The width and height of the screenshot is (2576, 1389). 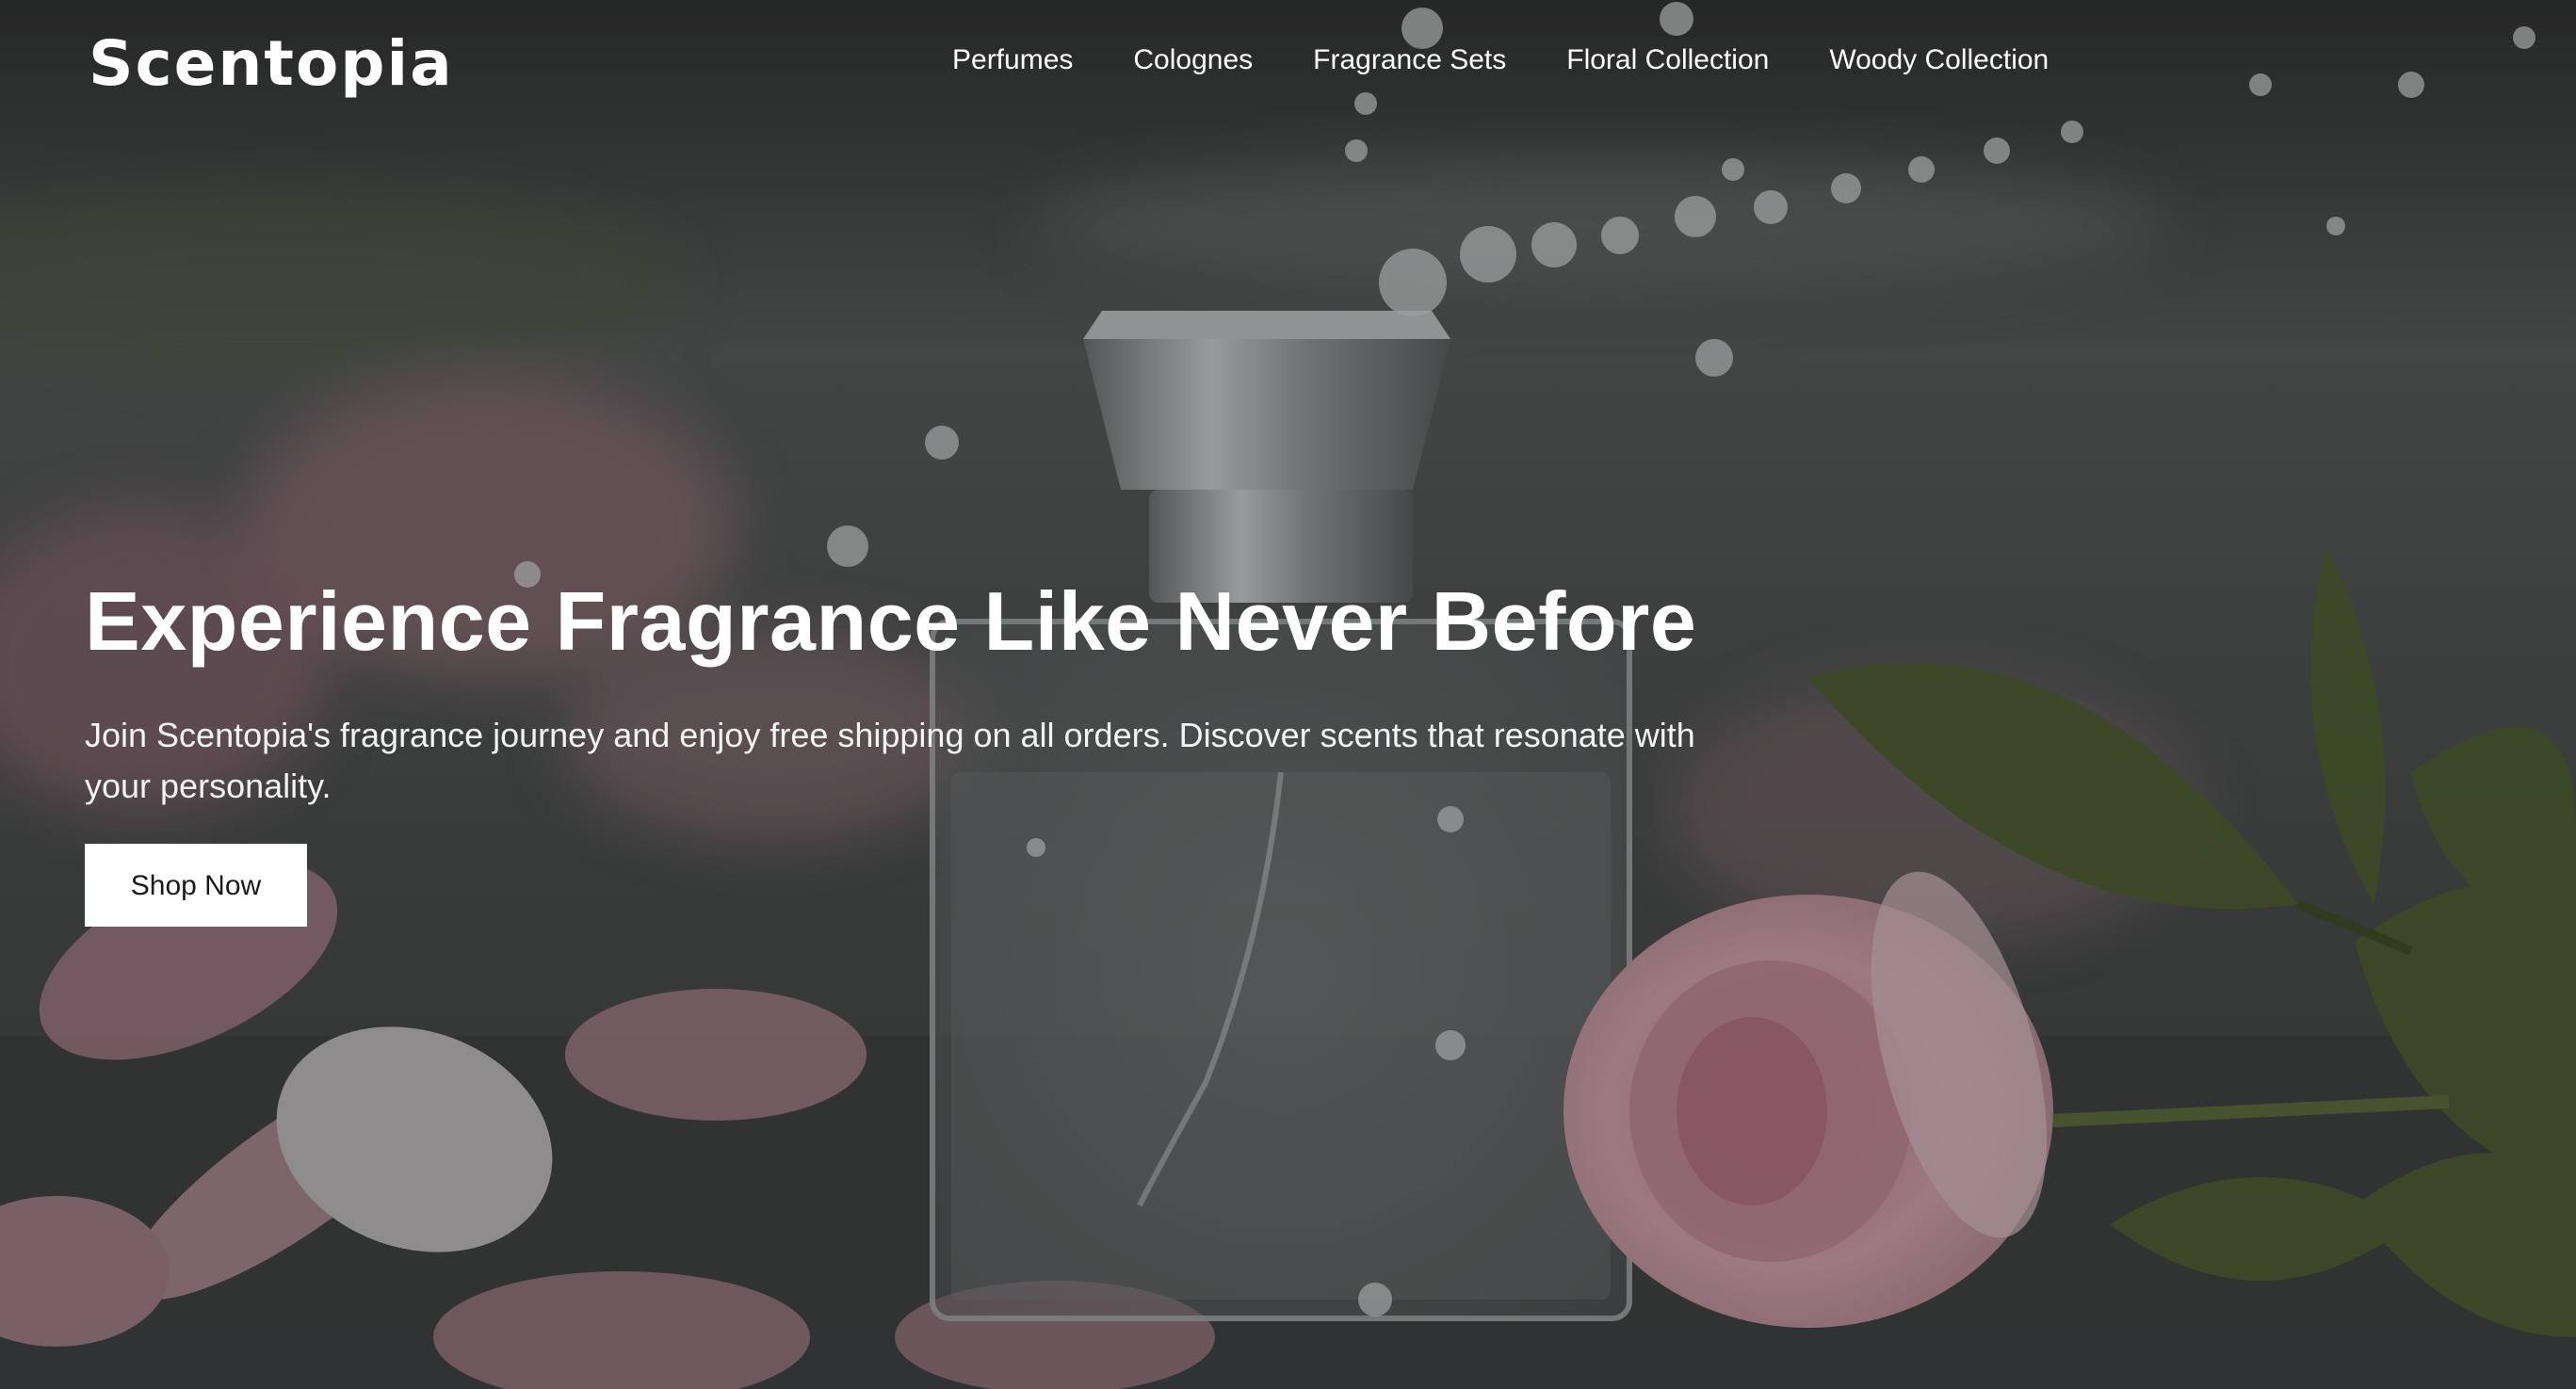 What do you see at coordinates (1193, 60) in the screenshot?
I see `nav-link-colognes: Colognes` at bounding box center [1193, 60].